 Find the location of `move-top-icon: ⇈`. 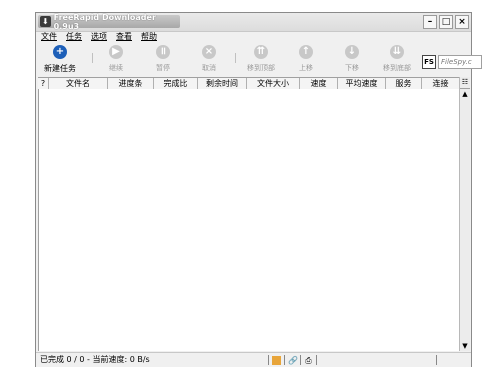

move-top-icon: ⇈ is located at coordinates (261, 52).